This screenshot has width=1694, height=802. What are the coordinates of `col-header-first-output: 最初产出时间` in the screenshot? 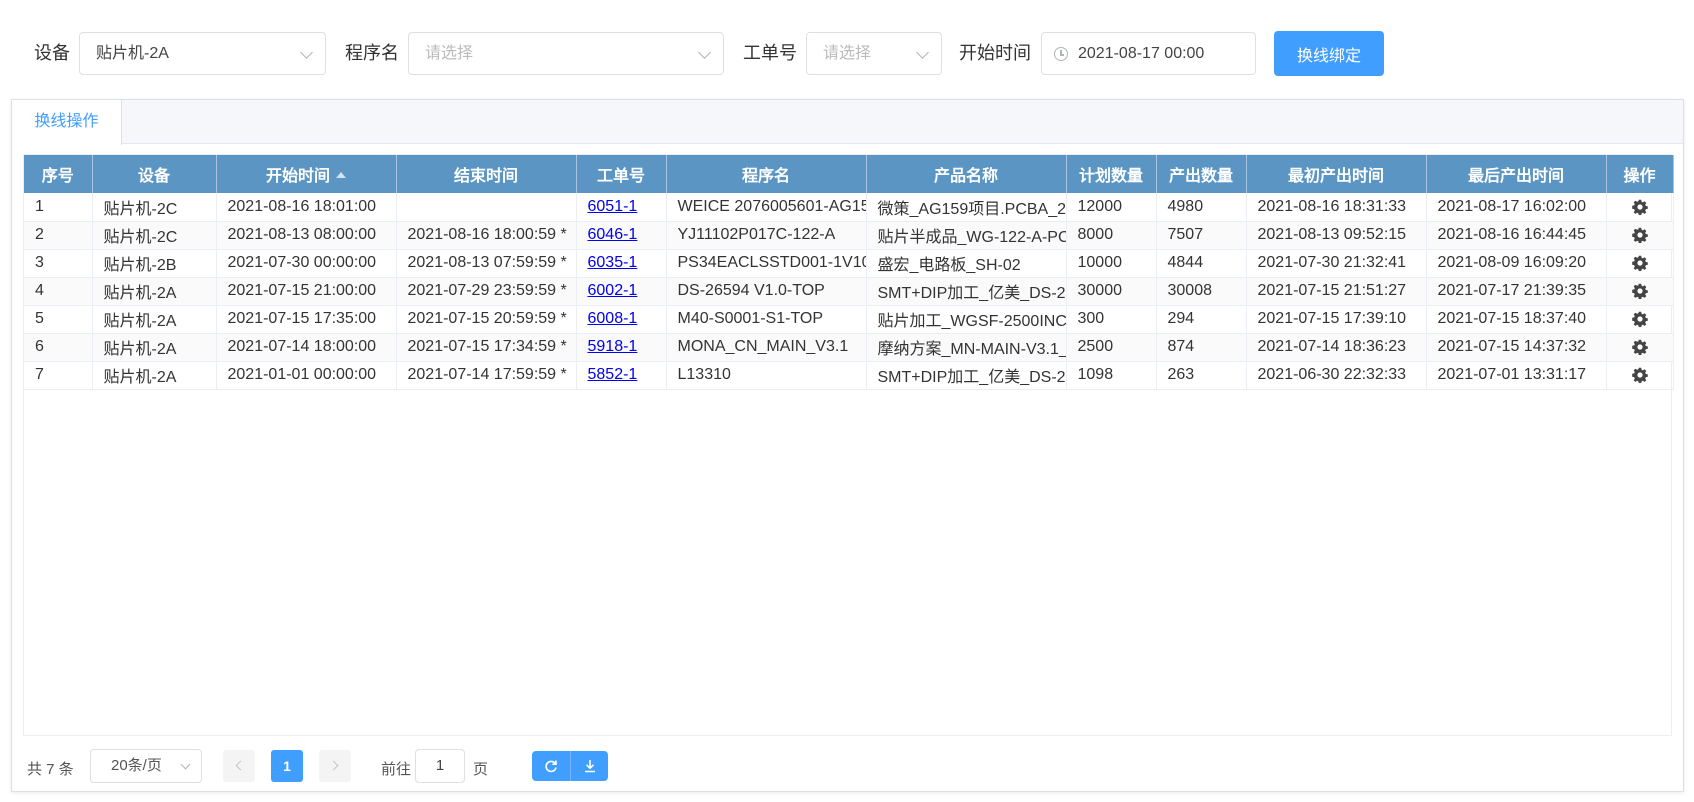 It's located at (1336, 174).